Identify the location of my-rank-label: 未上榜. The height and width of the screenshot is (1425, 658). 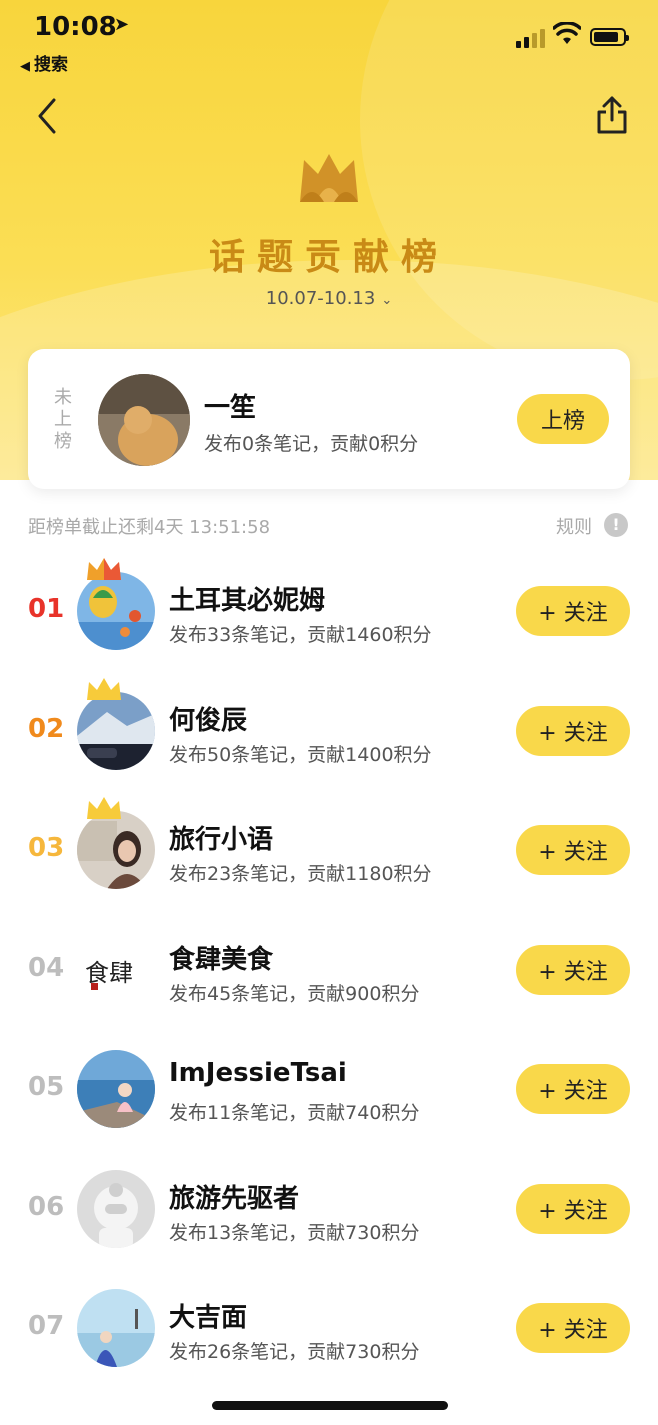
(63, 419).